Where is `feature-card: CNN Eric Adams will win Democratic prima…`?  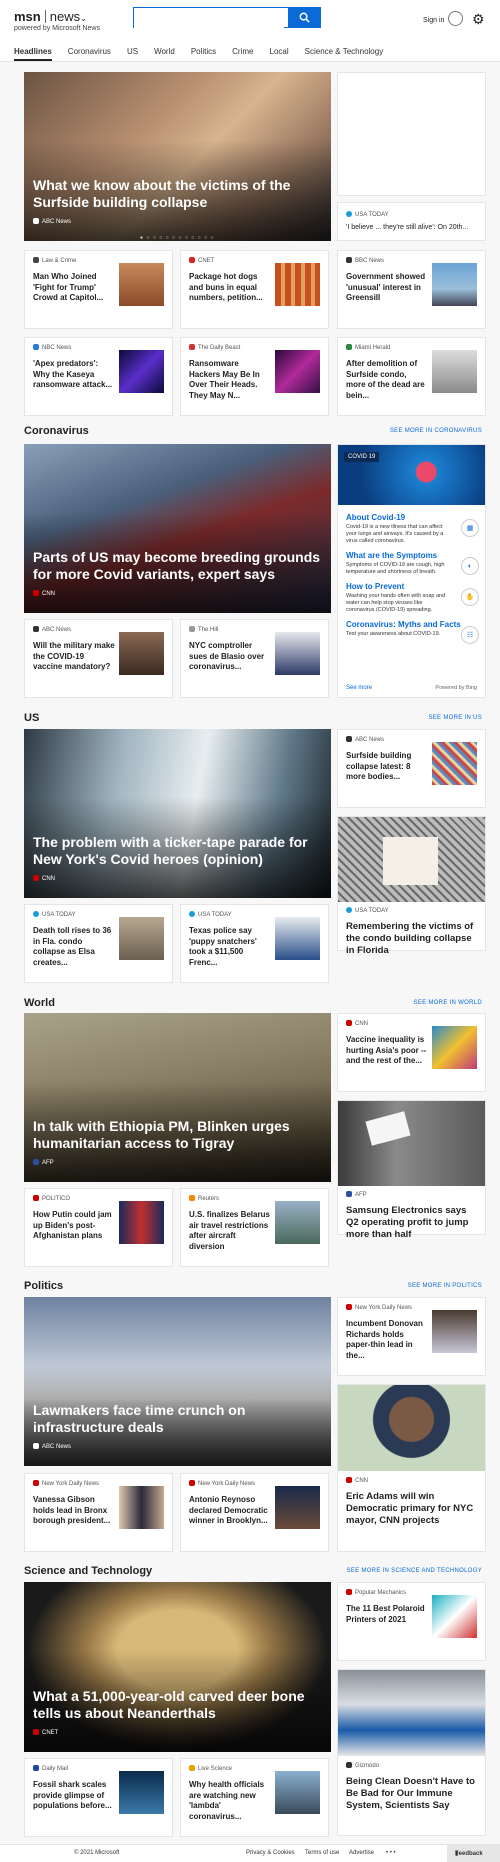
feature-card: CNN Eric Adams will win Democratic prima… is located at coordinates (411, 1468).